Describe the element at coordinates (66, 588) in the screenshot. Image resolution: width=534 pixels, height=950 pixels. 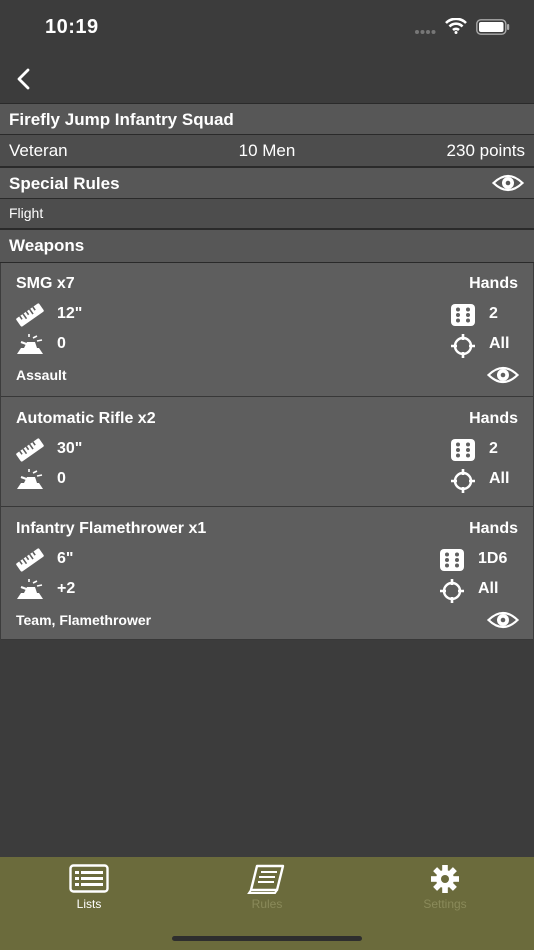
I see `weapon-pen: +2` at that location.